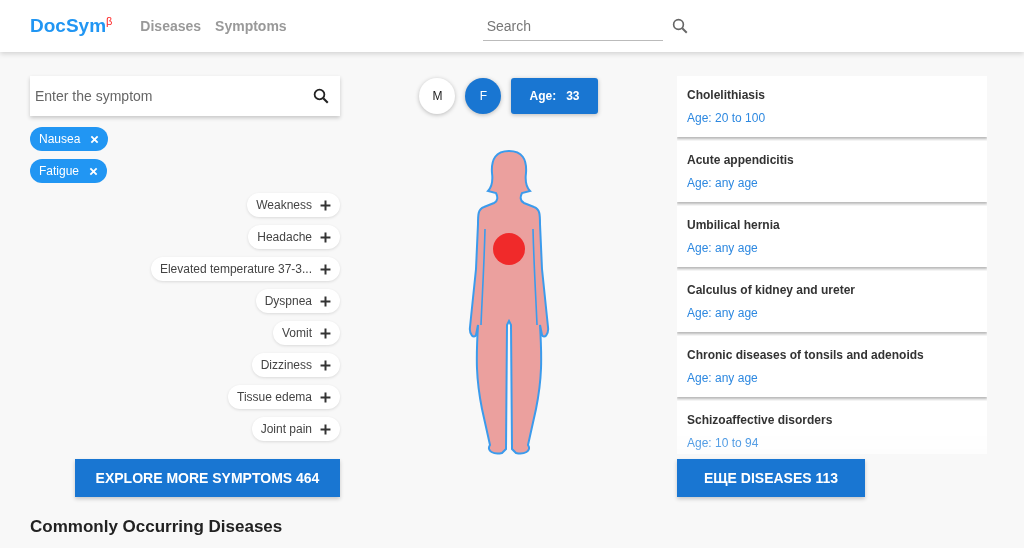 The width and height of the screenshot is (1024, 548). Describe the element at coordinates (60, 139) in the screenshot. I see `chip-label: Nausea` at that location.